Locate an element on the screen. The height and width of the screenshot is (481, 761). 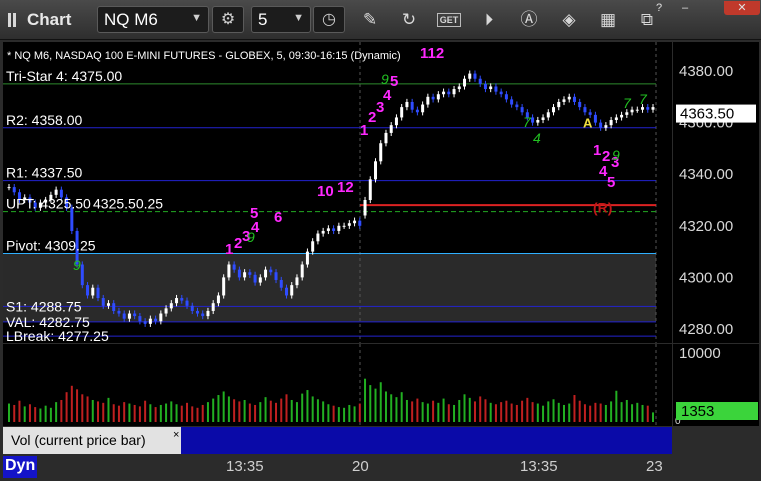
refresh-icon: ↻ is located at coordinates (409, 20).